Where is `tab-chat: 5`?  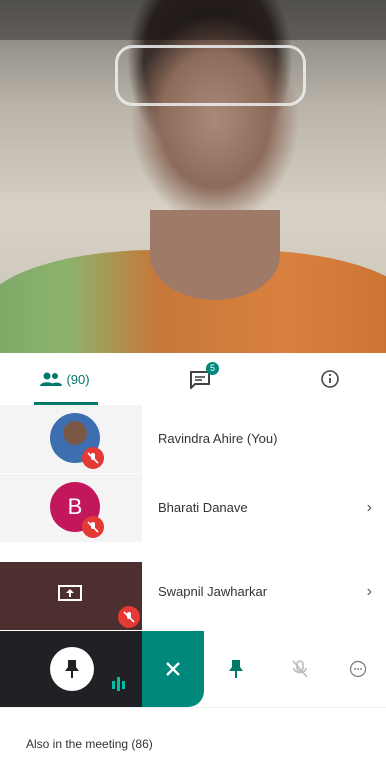
tab-chat: 5 is located at coordinates (200, 379).